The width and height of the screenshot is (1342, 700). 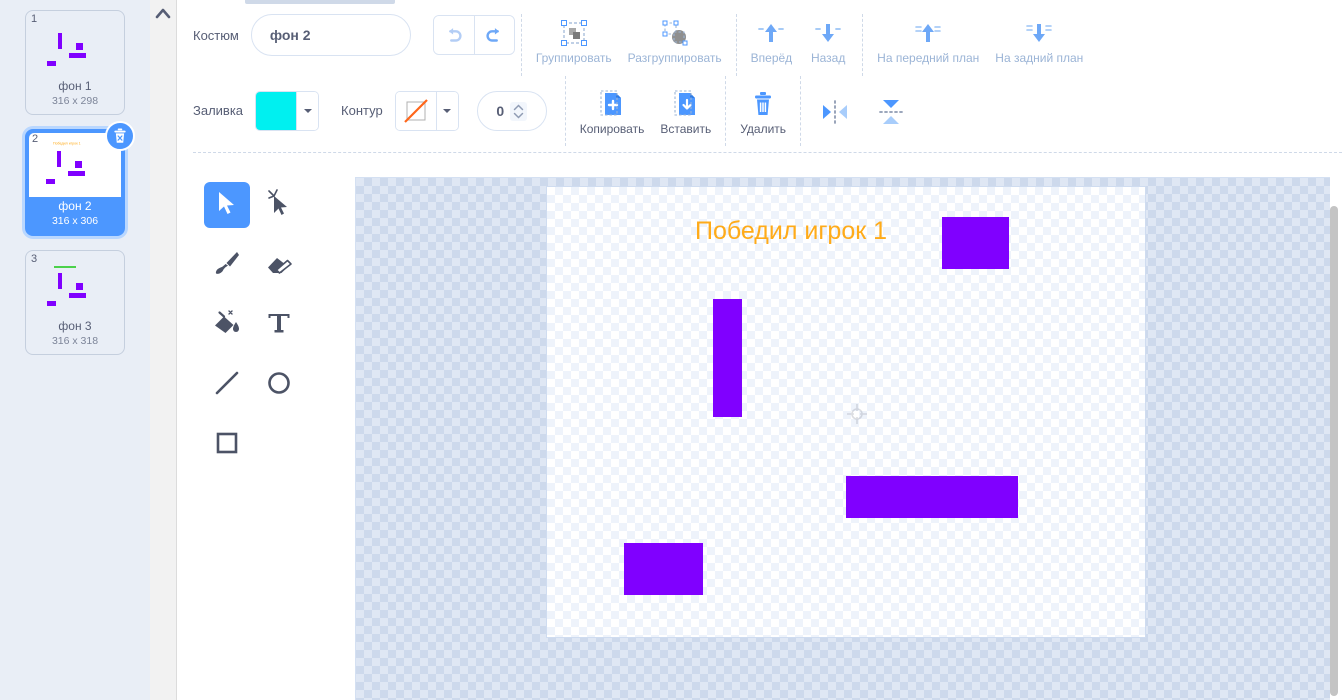 I want to click on stroke-color-picker, so click(x=426, y=111).